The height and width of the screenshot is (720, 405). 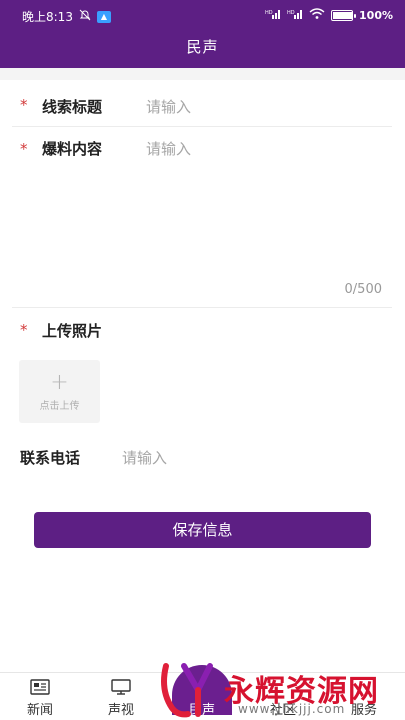 What do you see at coordinates (40, 698) in the screenshot?
I see `tab-news: 新闻` at bounding box center [40, 698].